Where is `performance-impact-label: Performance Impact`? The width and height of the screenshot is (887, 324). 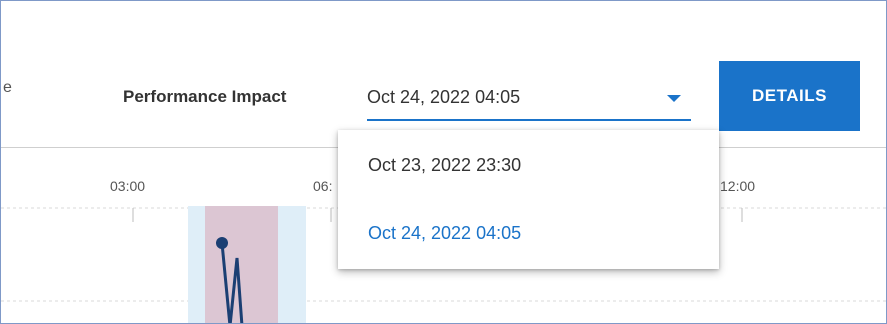 performance-impact-label: Performance Impact is located at coordinates (205, 96).